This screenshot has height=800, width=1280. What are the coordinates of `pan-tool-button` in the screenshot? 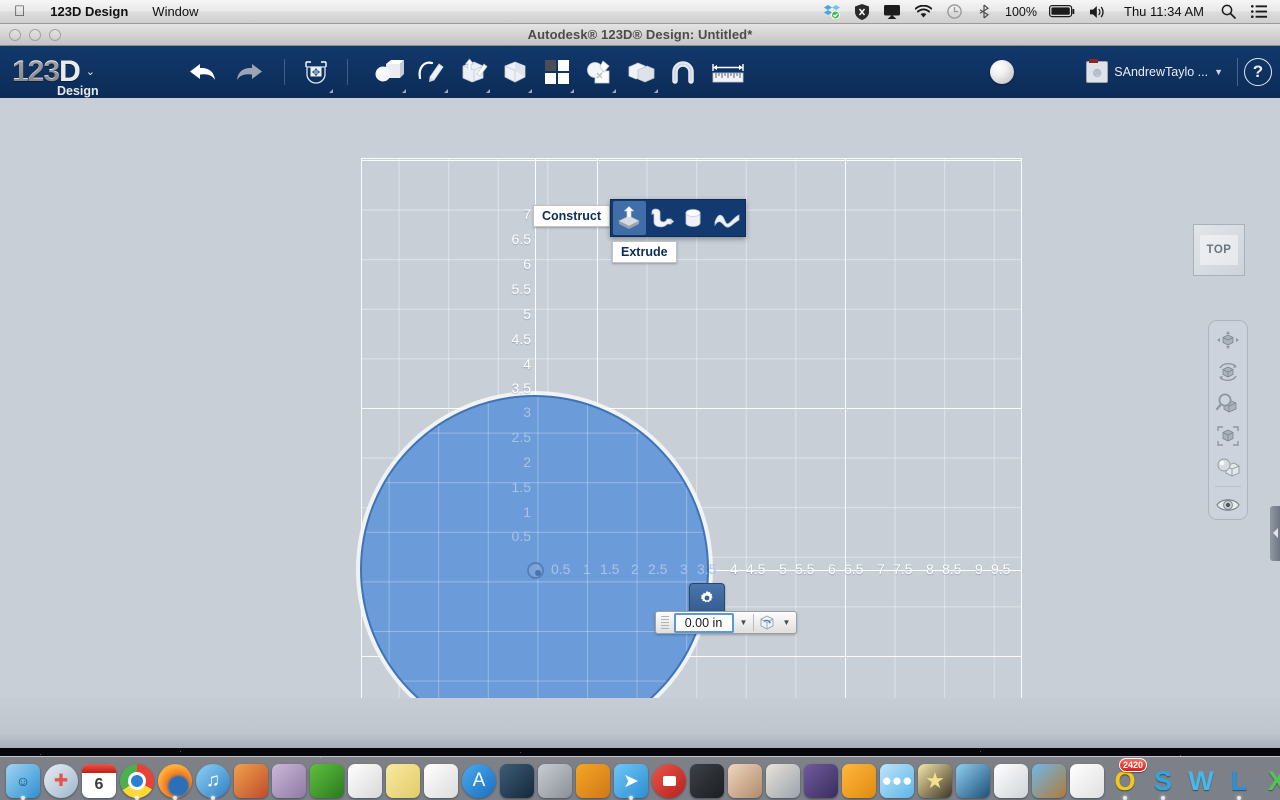 It's located at (1228, 339).